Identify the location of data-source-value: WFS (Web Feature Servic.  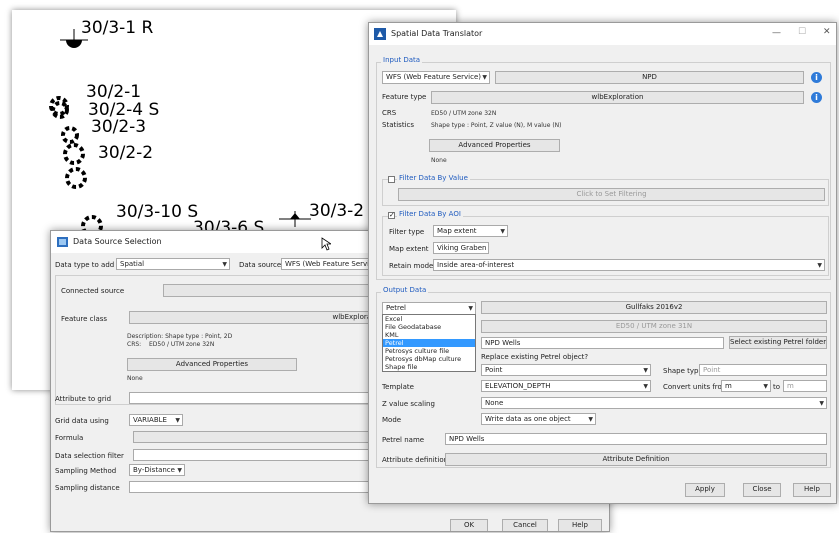
(329, 264).